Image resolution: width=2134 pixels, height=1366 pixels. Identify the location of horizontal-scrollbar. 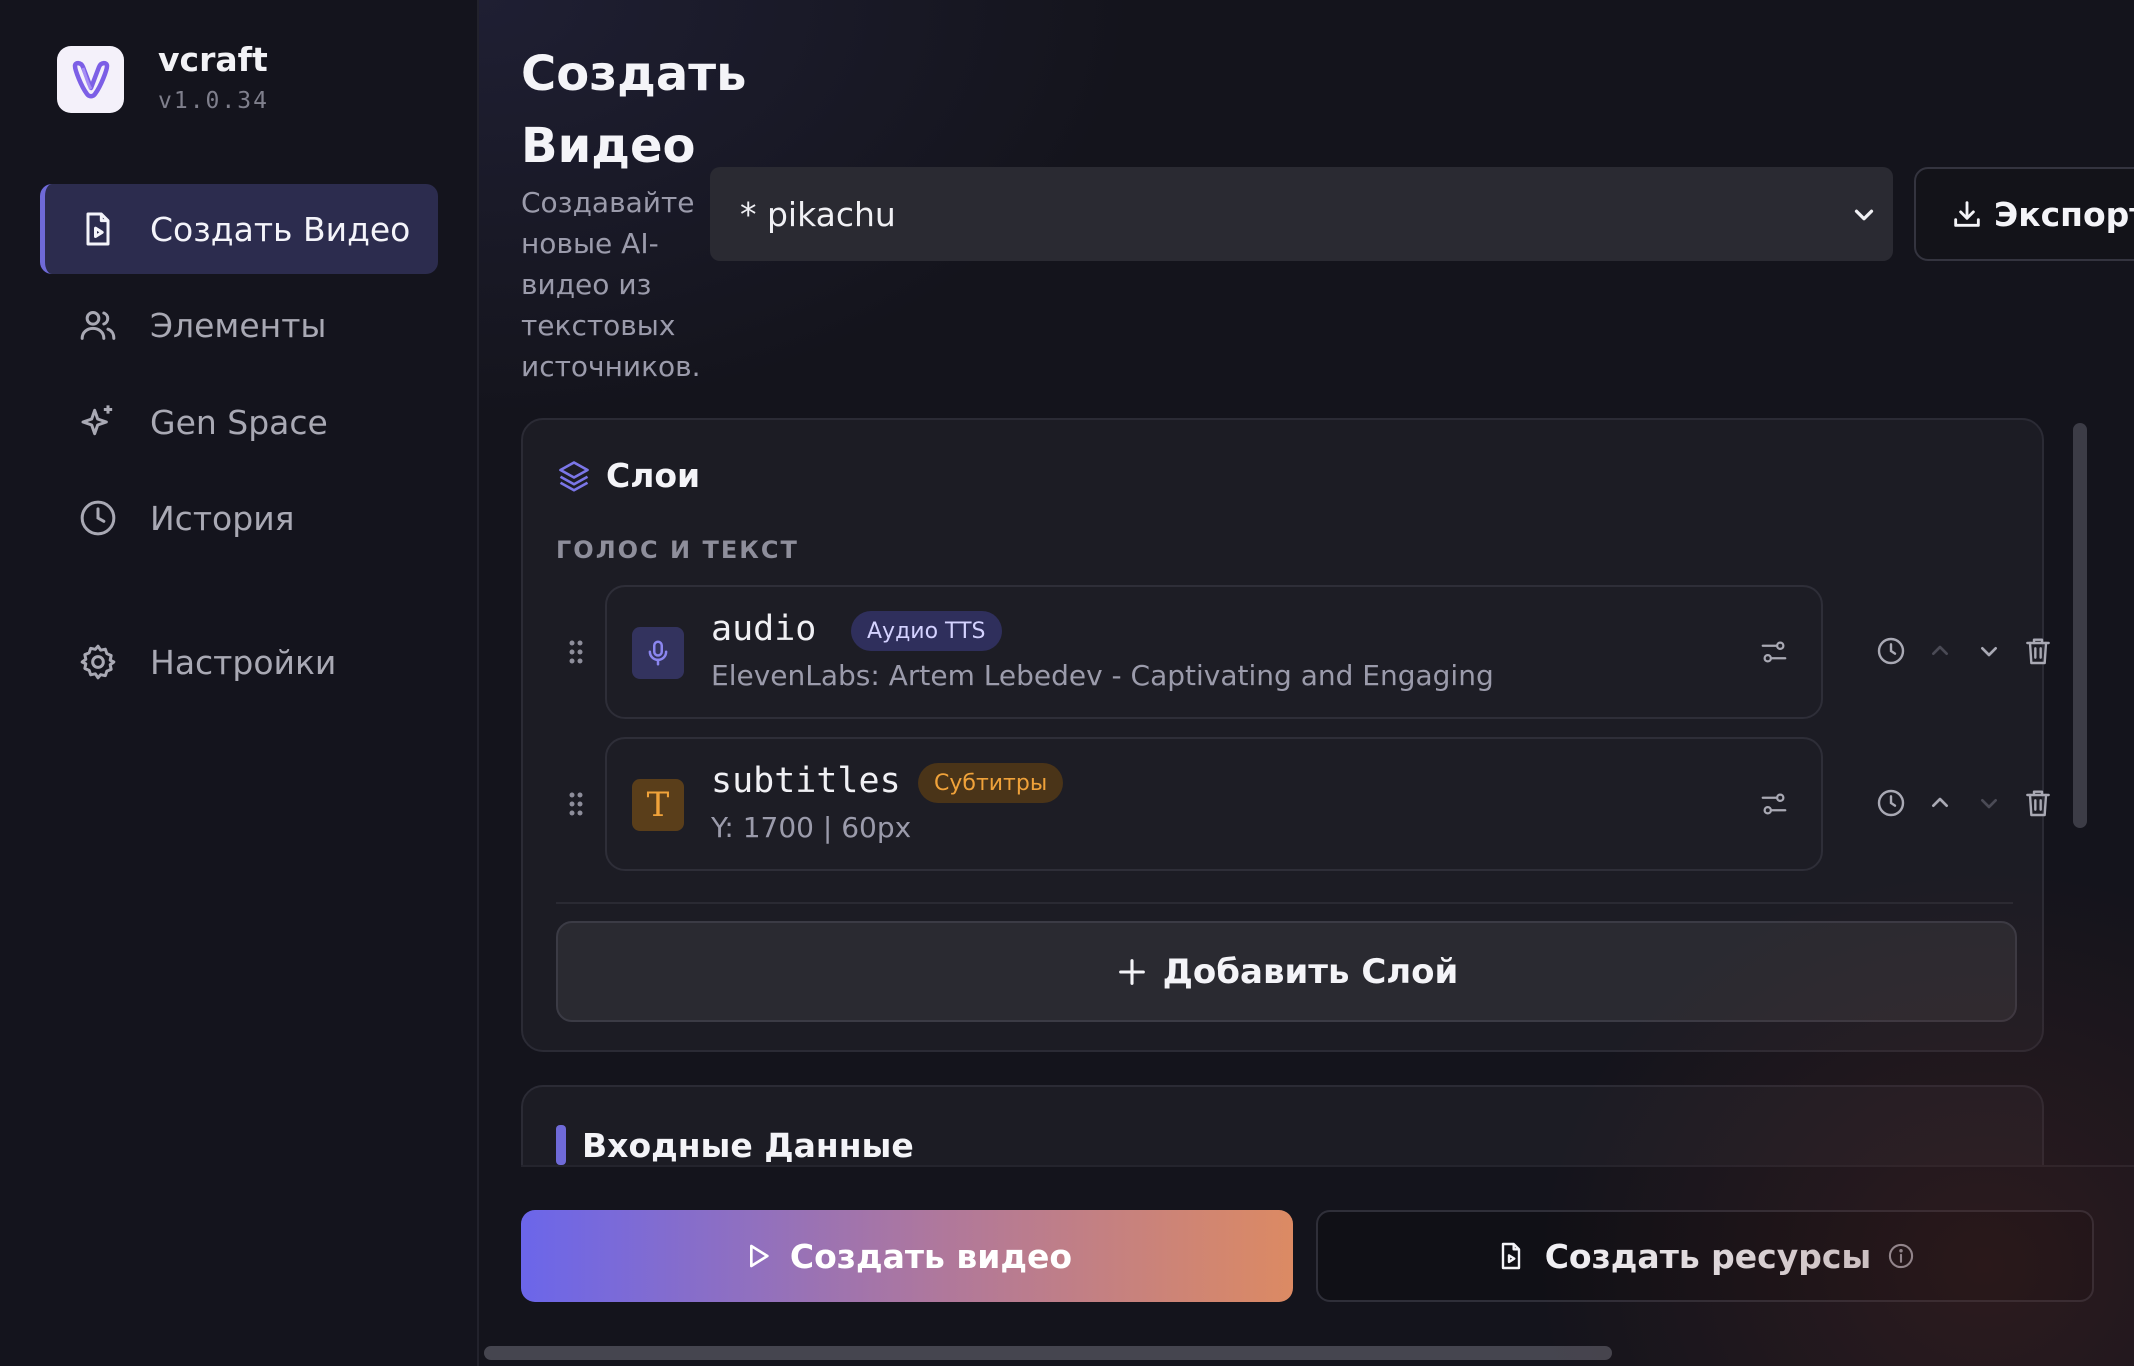
(1048, 1353).